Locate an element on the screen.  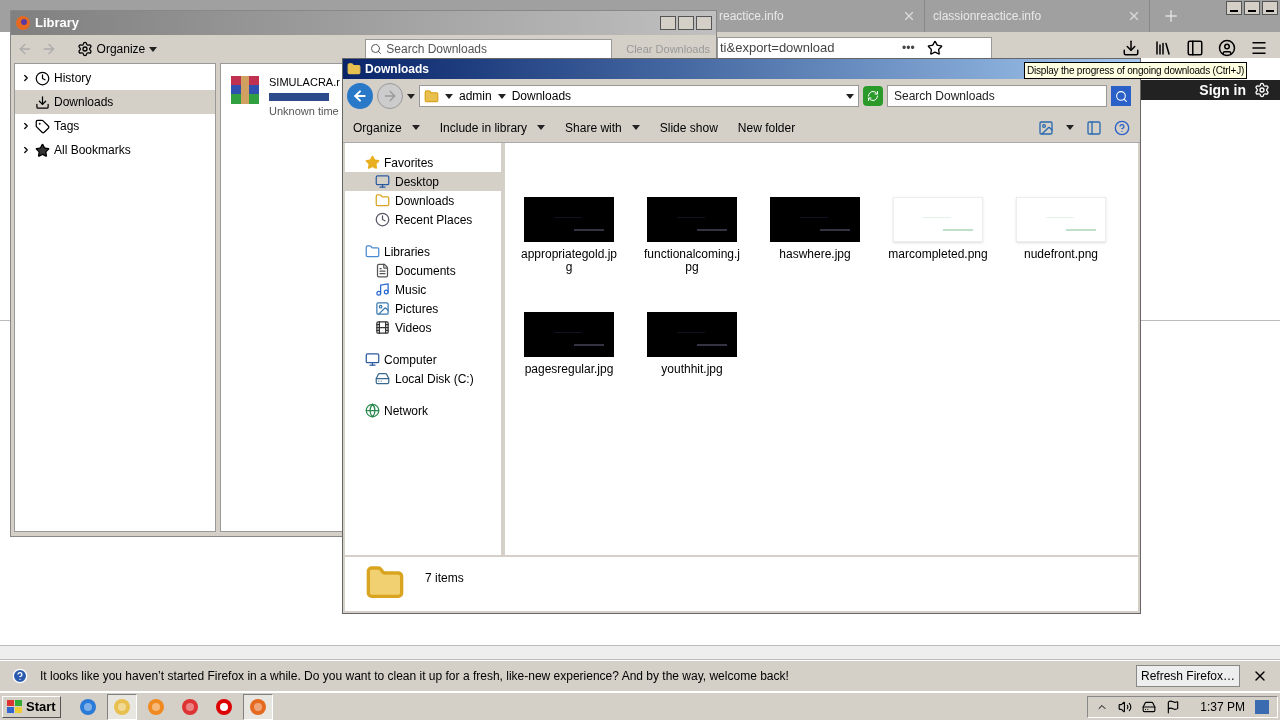
music-note-icon is located at coordinates (382, 289).